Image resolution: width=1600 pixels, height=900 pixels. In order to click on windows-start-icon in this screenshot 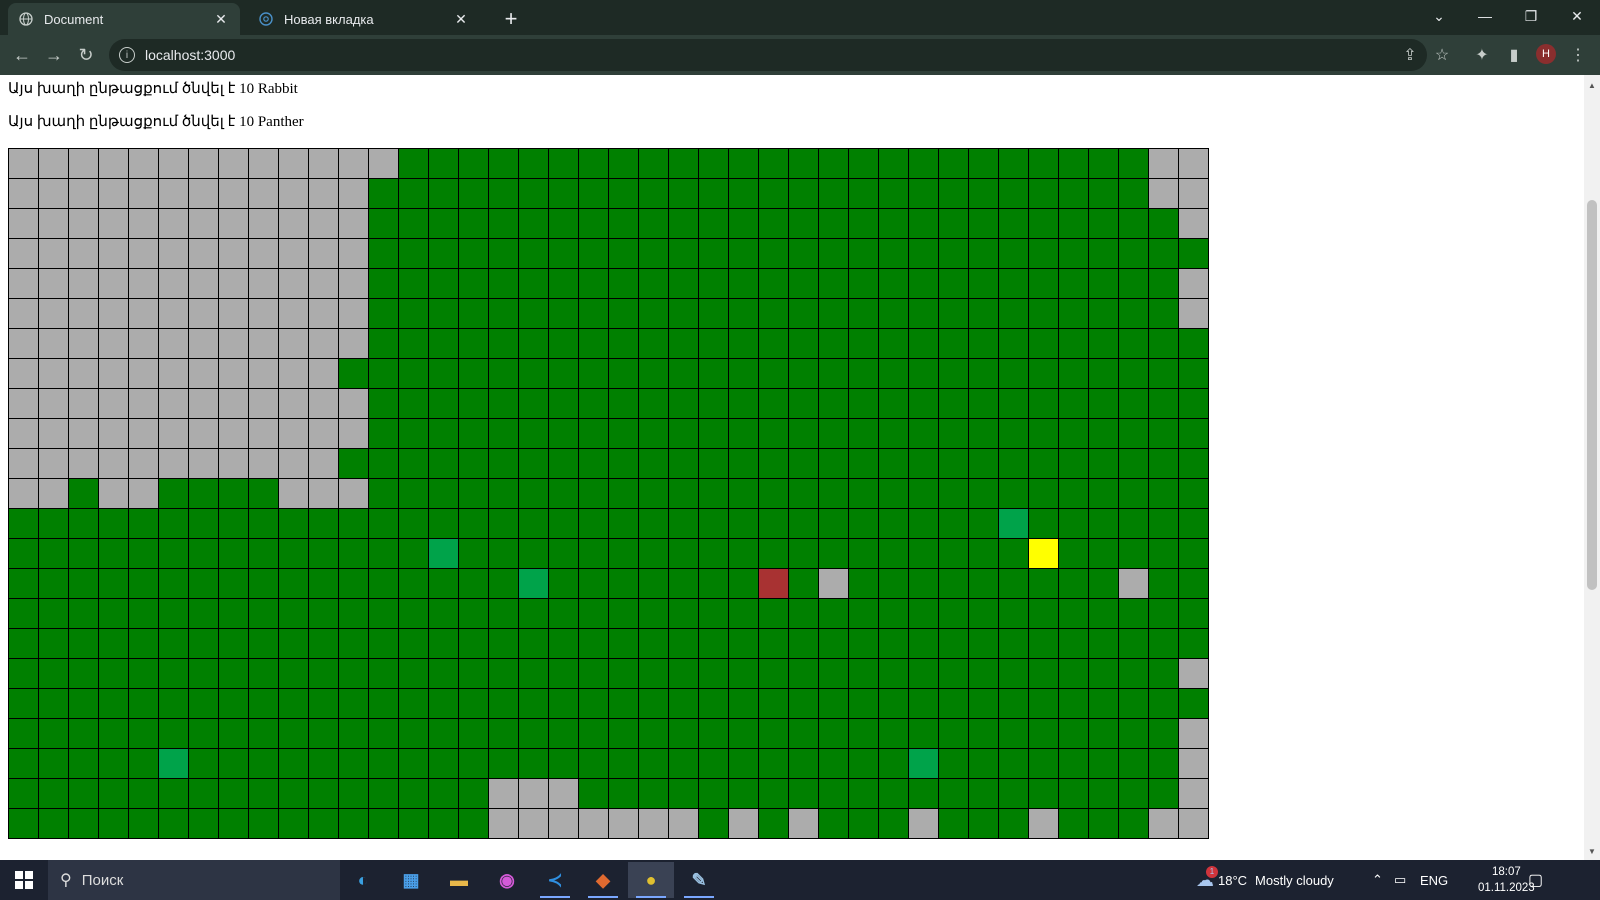, I will do `click(24, 880)`.